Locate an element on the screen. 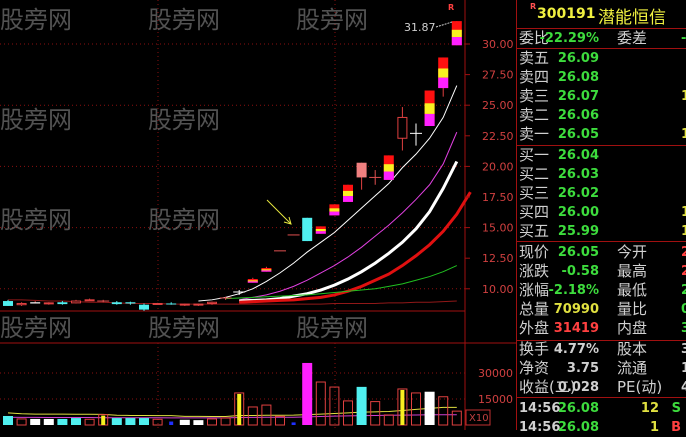 The height and width of the screenshot is (437, 686). quote-row: 外盘 31419 内盘 395 is located at coordinates (601, 328).